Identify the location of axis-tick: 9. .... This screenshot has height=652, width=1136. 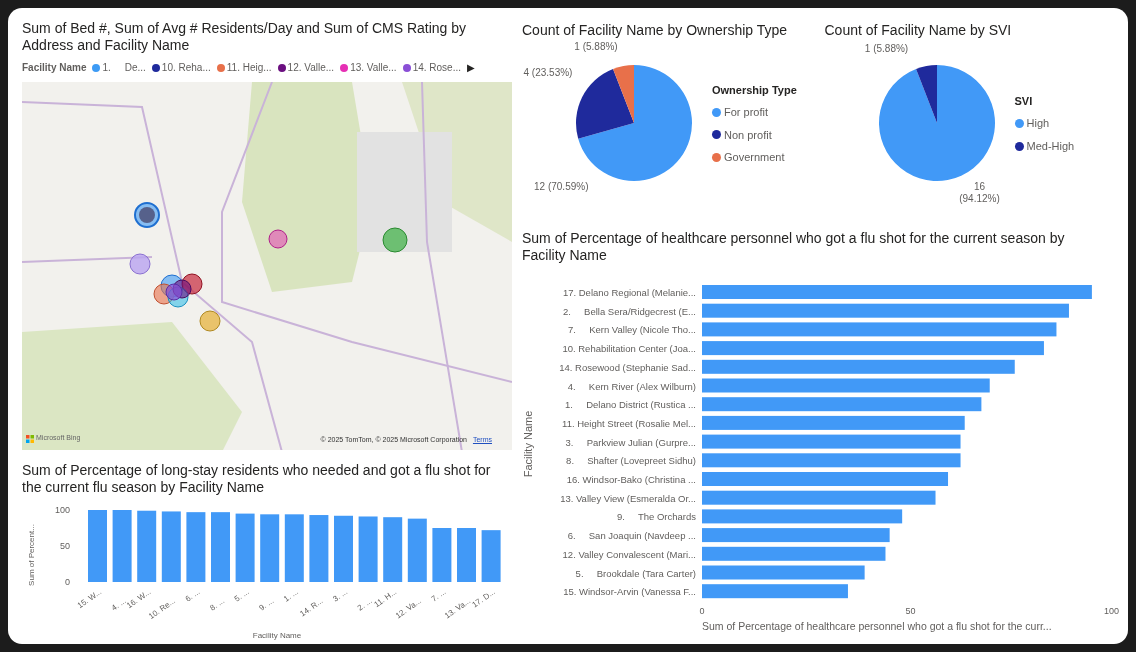
(266, 604).